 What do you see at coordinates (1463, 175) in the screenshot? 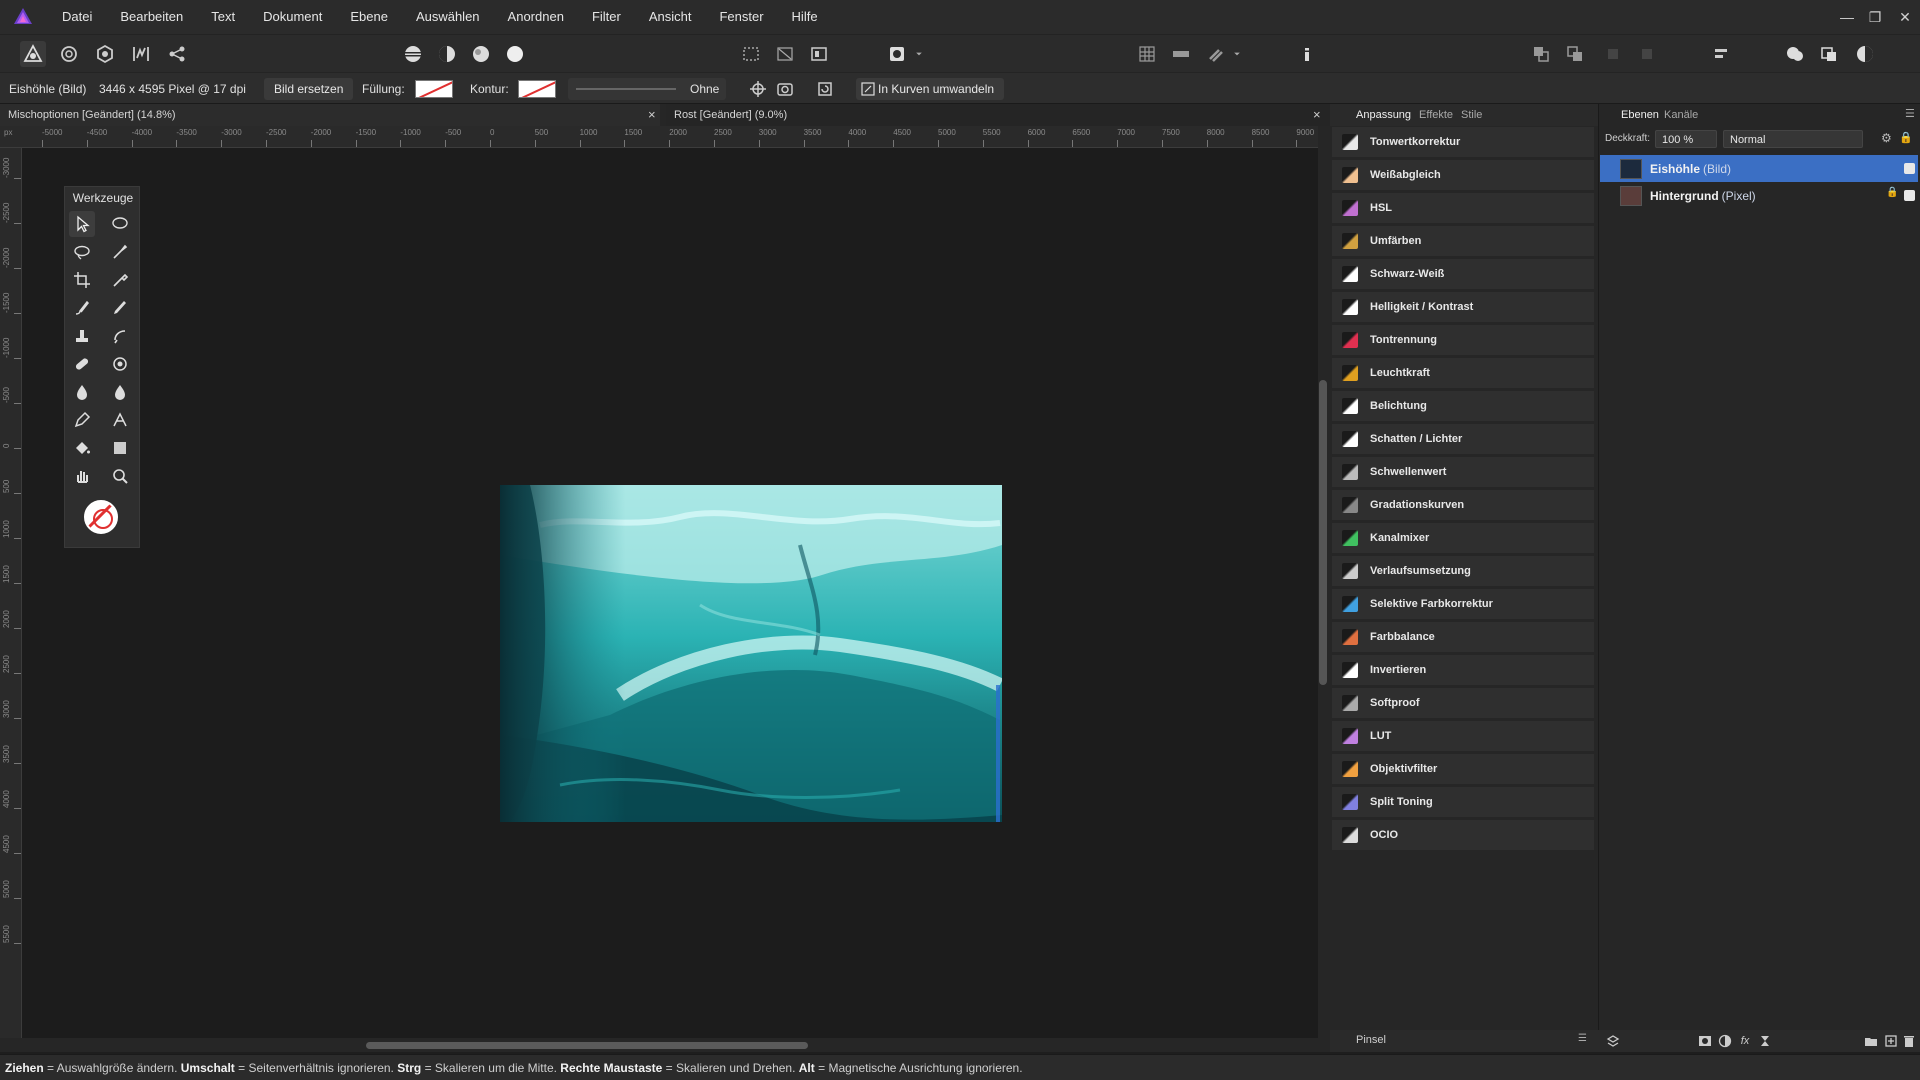
I see `adjustment-item: Weißabgleich` at bounding box center [1463, 175].